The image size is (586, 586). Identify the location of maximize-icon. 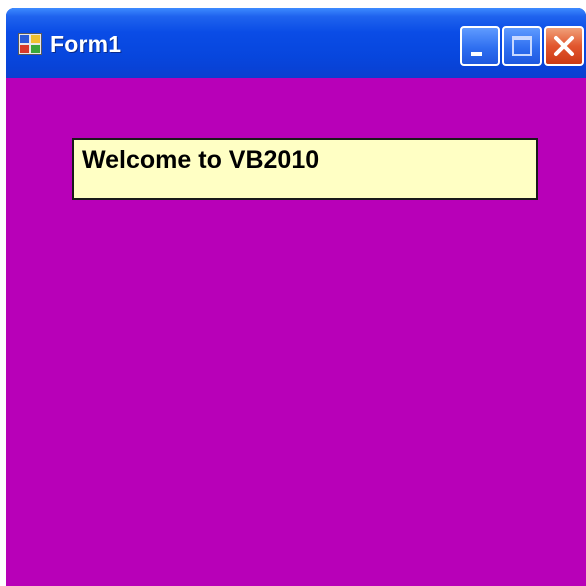
(522, 46).